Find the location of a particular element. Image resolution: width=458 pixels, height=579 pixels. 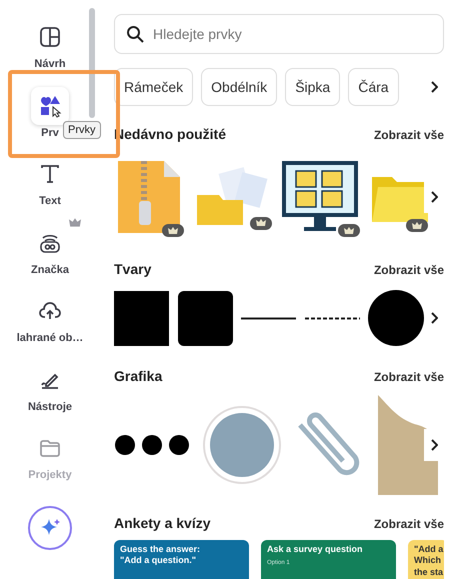

card-text: "Add a Which the sta is located at coordinates (428, 561).